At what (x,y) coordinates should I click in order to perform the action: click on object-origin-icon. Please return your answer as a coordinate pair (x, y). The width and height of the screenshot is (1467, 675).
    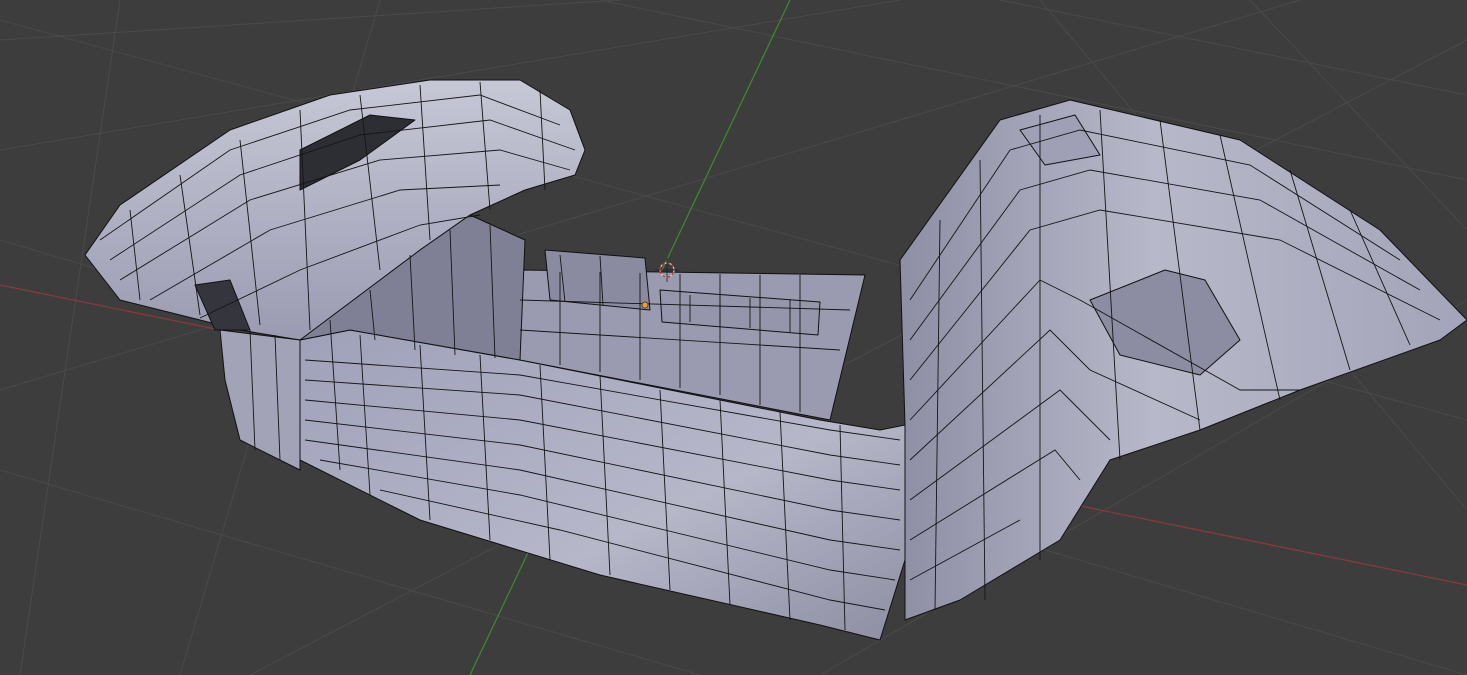
    Looking at the image, I should click on (645, 305).